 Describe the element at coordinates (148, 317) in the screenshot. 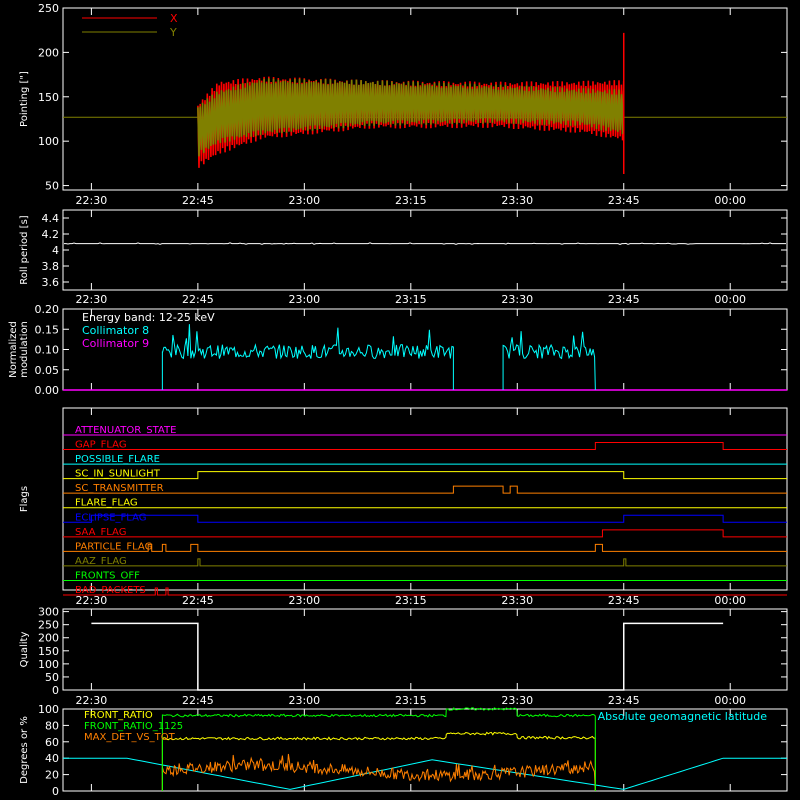

I see `energy-band-annotation: Energy band: 12-25 keV` at that location.